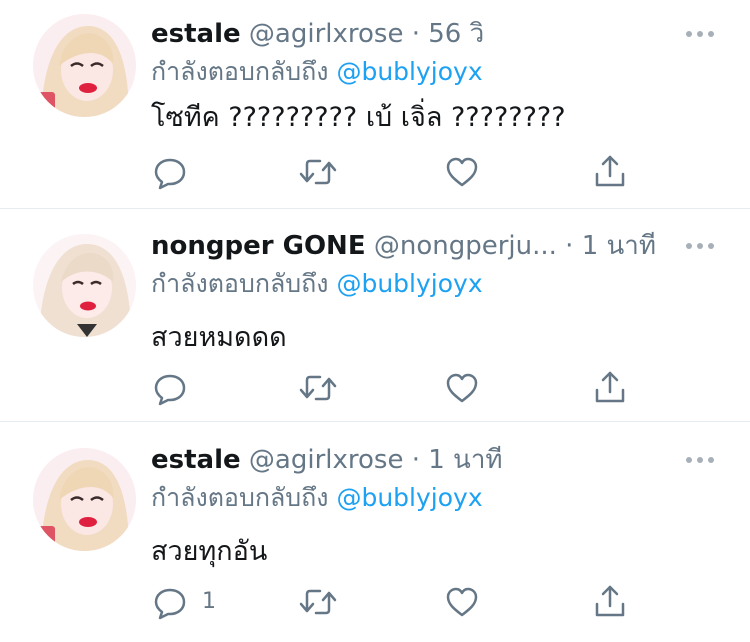 This screenshot has height=642, width=750. I want to click on reply-count: 1, so click(209, 601).